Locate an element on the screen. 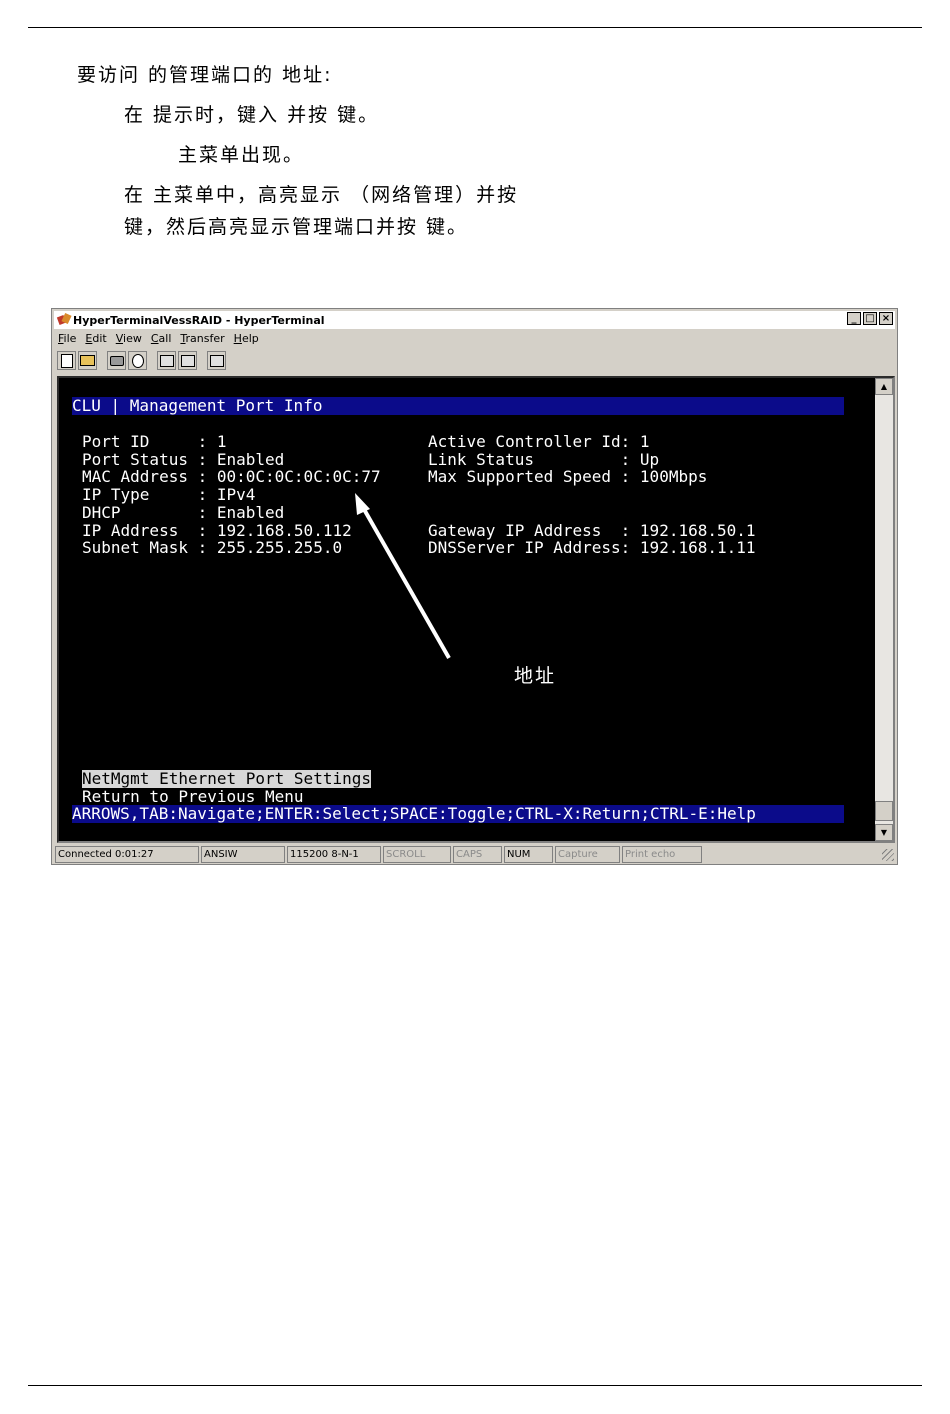 The height and width of the screenshot is (1414, 950). status-num: NUM is located at coordinates (528, 854).